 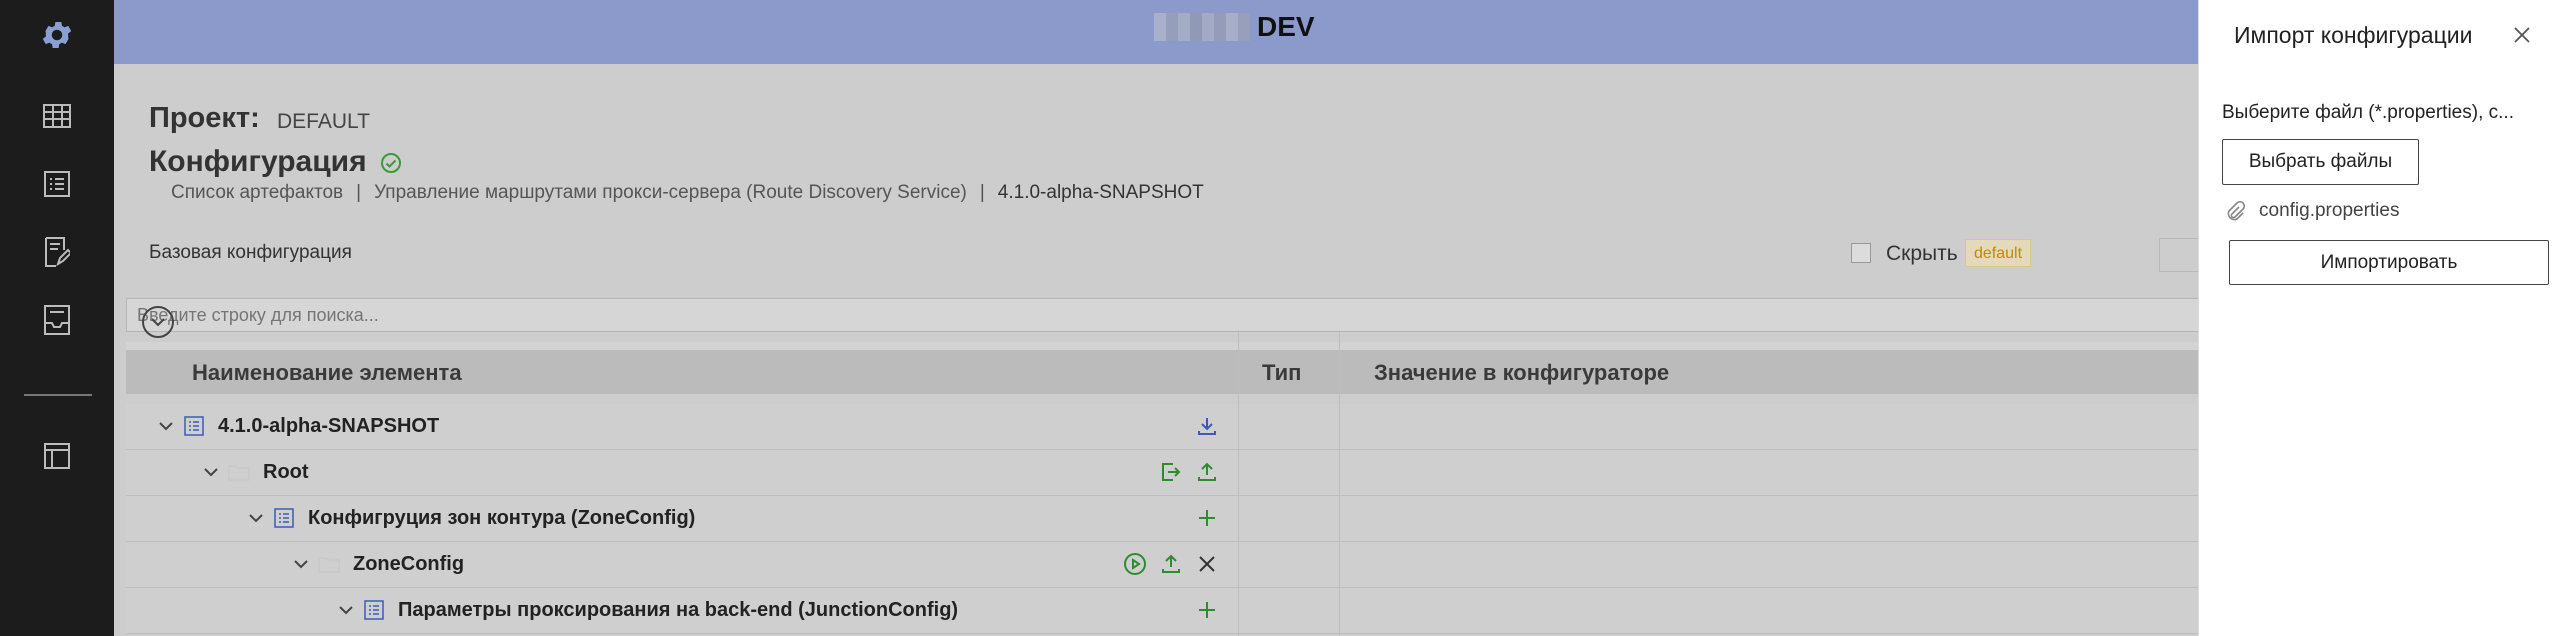 I want to click on table-row: ZoneConfig, so click(x=1162, y=565).